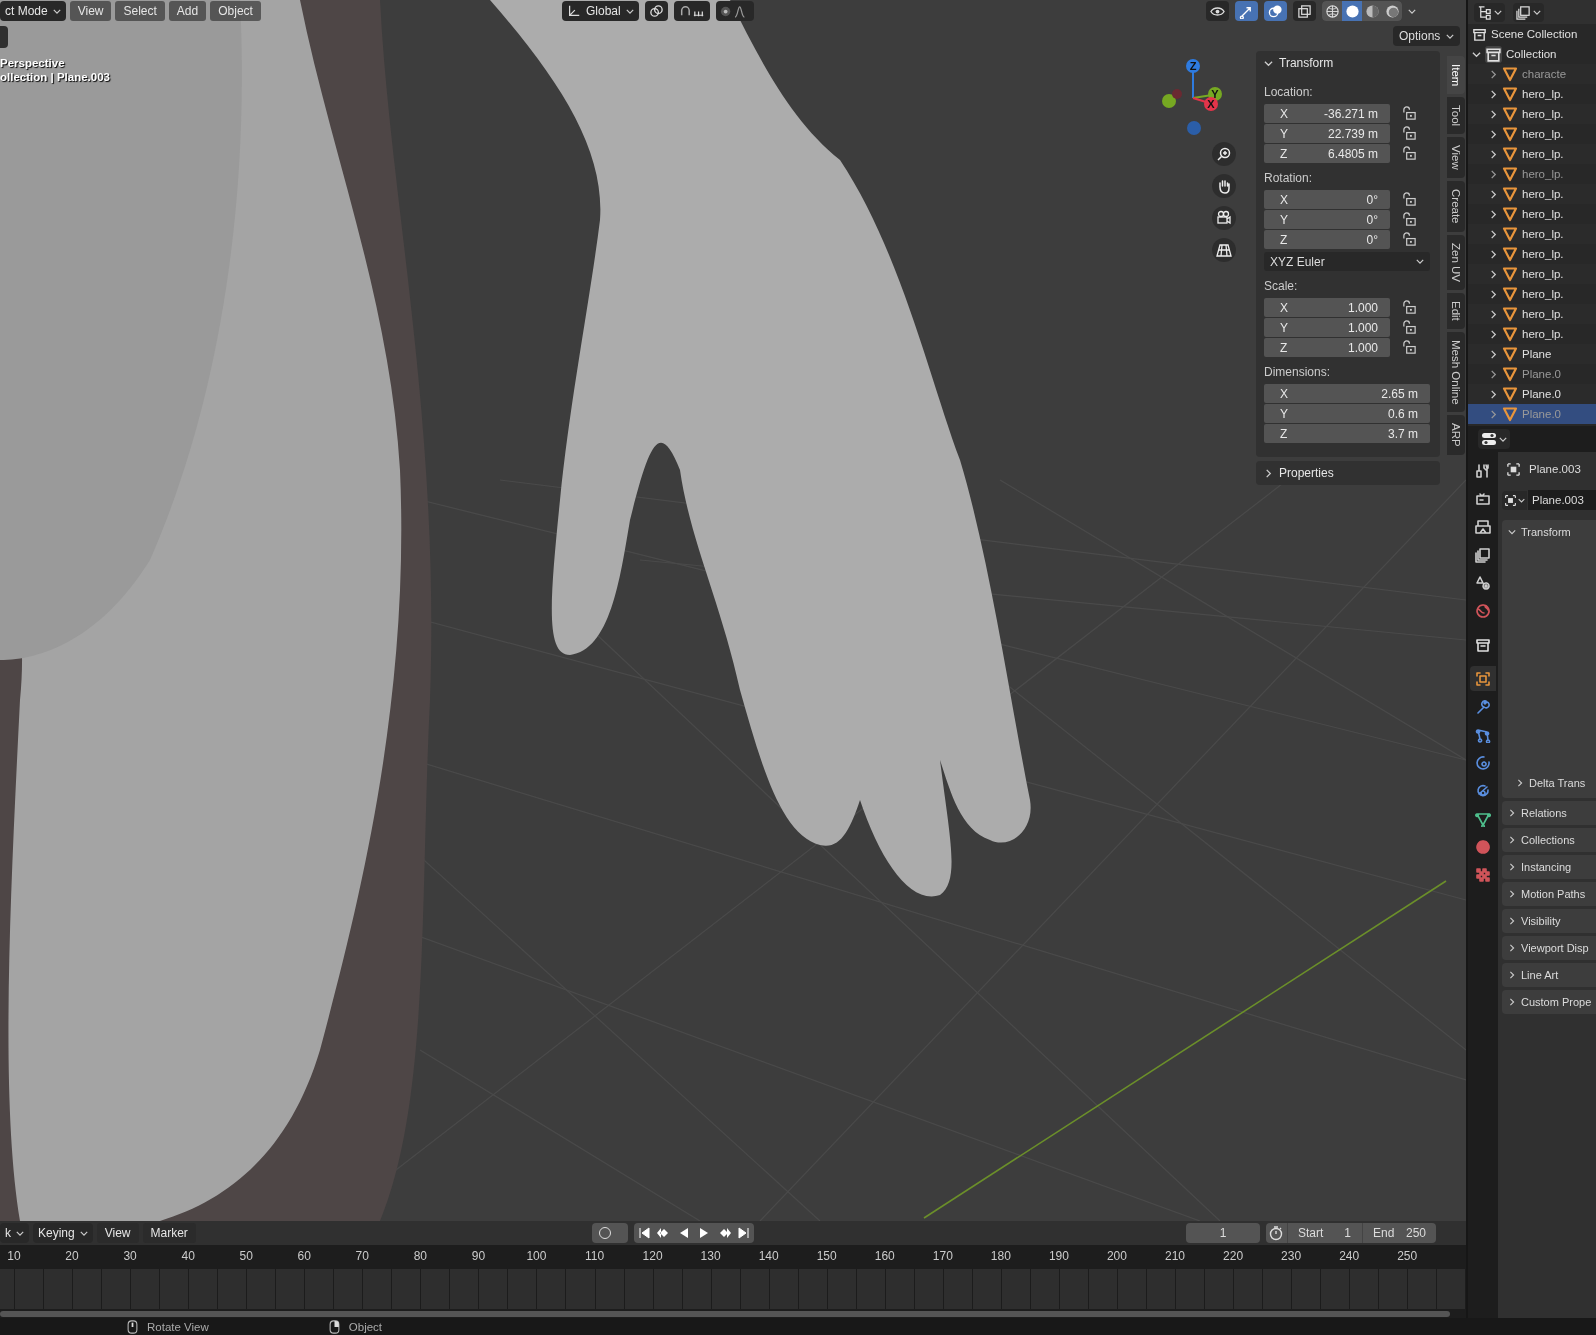 Image resolution: width=1596 pixels, height=1335 pixels. What do you see at coordinates (1562, 500) in the screenshot?
I see `object-name-field: Plane.003` at bounding box center [1562, 500].